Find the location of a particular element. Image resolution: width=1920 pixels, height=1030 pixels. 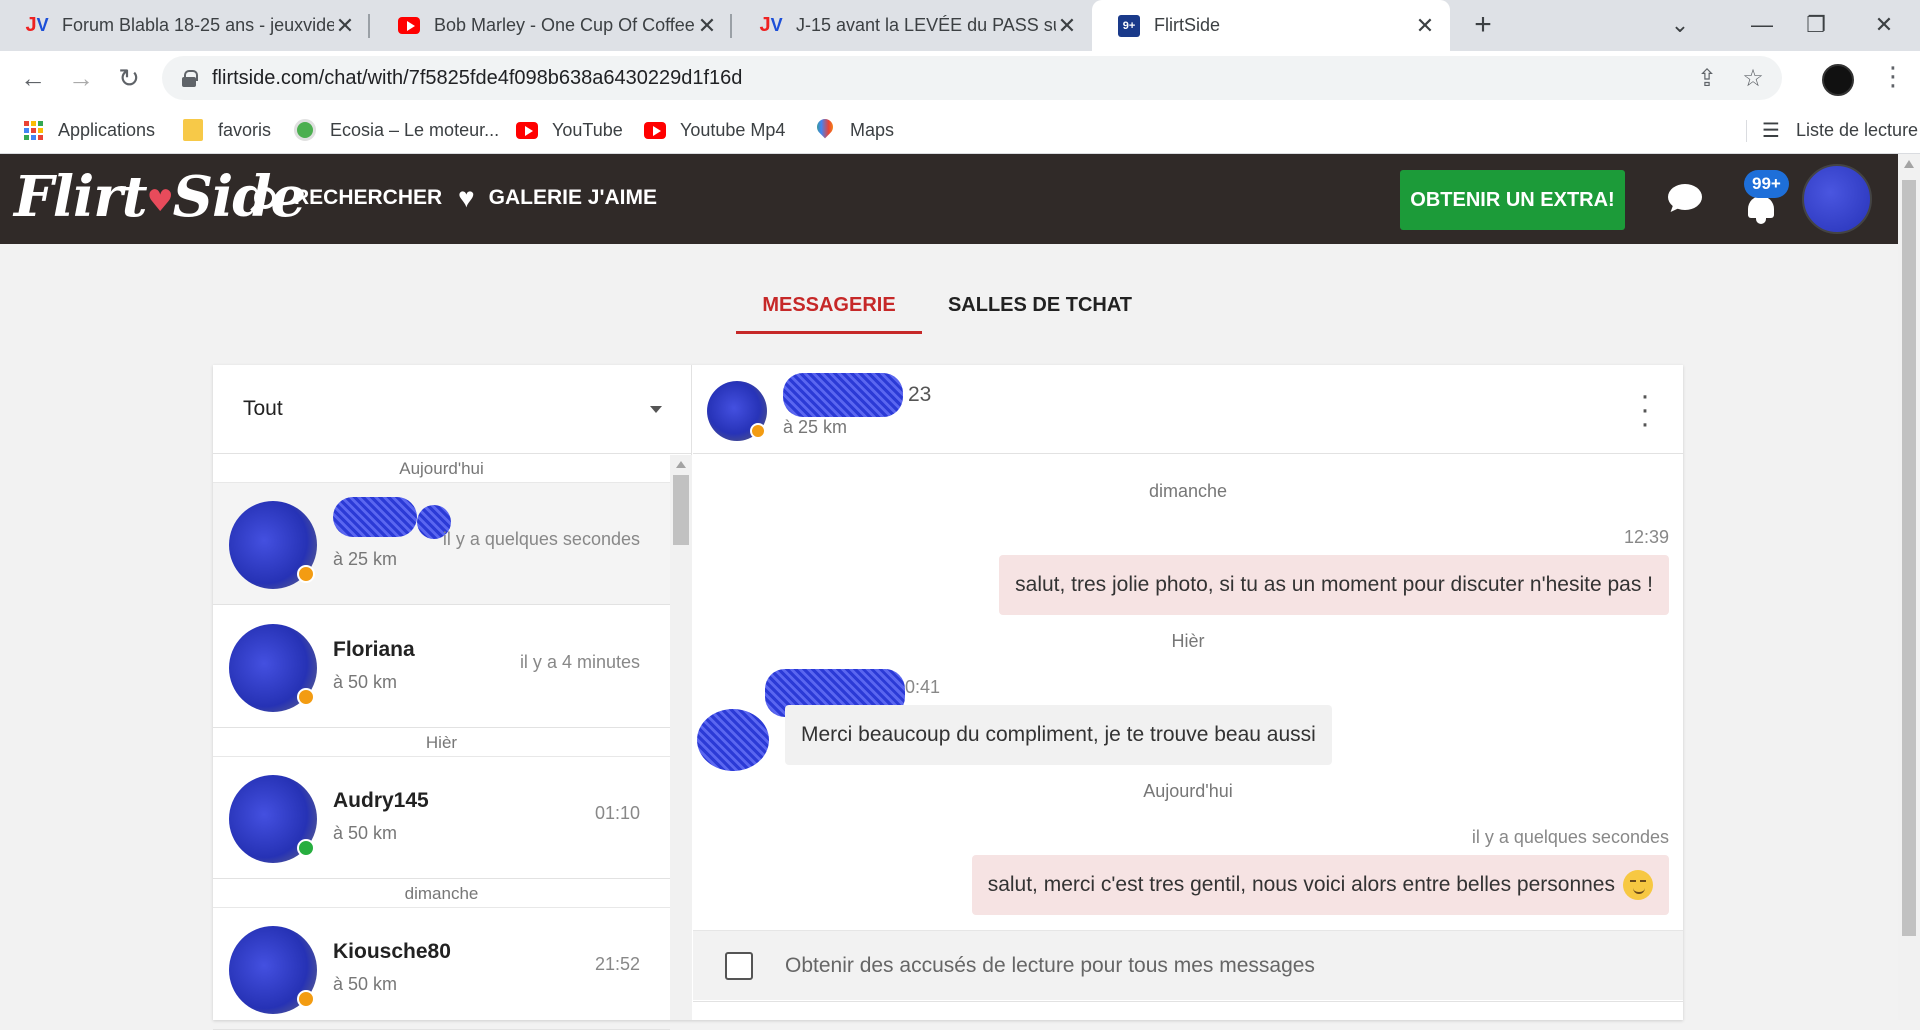

conversation-filter-select: Tout is located at coordinates (452, 409).